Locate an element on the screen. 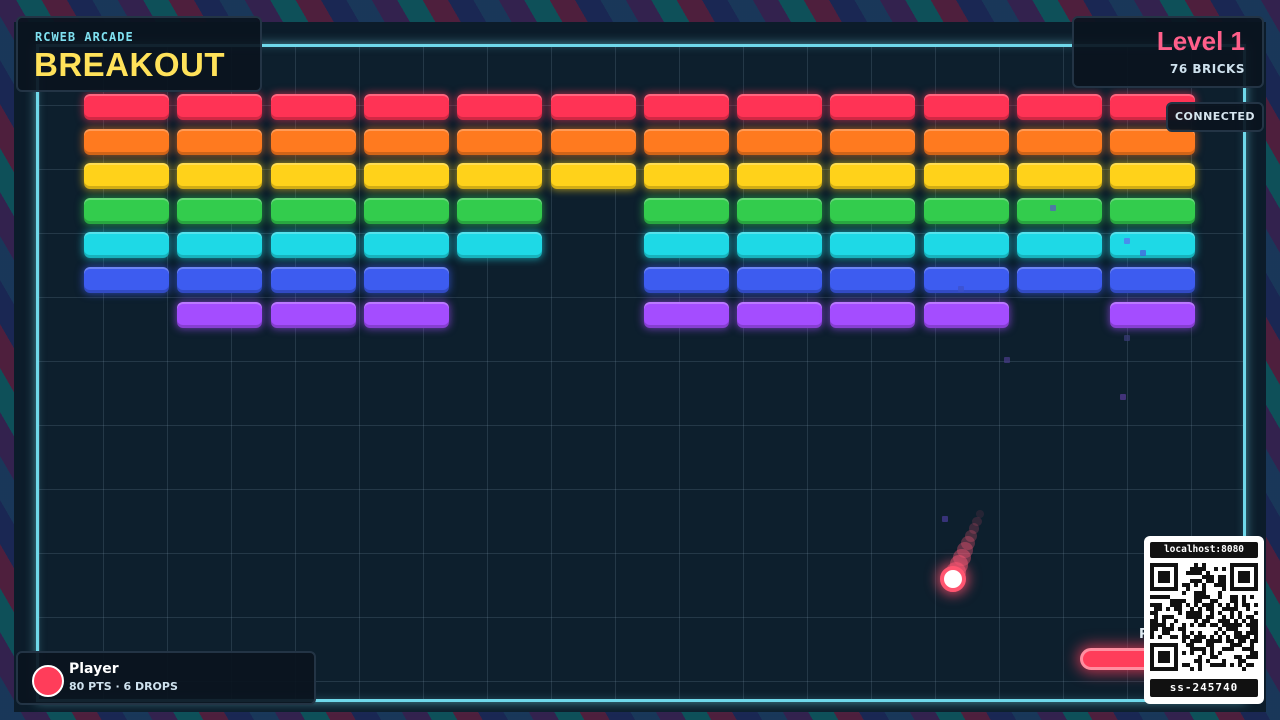 This screenshot has width=1280, height=720. level-label: Level 1 is located at coordinates (1200, 41).